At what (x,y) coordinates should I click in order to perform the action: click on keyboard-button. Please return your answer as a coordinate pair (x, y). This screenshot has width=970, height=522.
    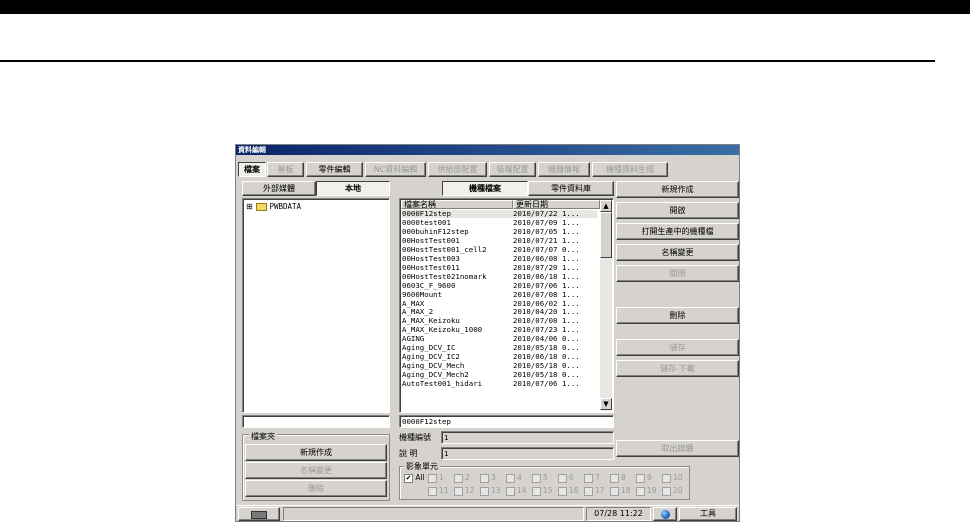
    Looking at the image, I should click on (259, 514).